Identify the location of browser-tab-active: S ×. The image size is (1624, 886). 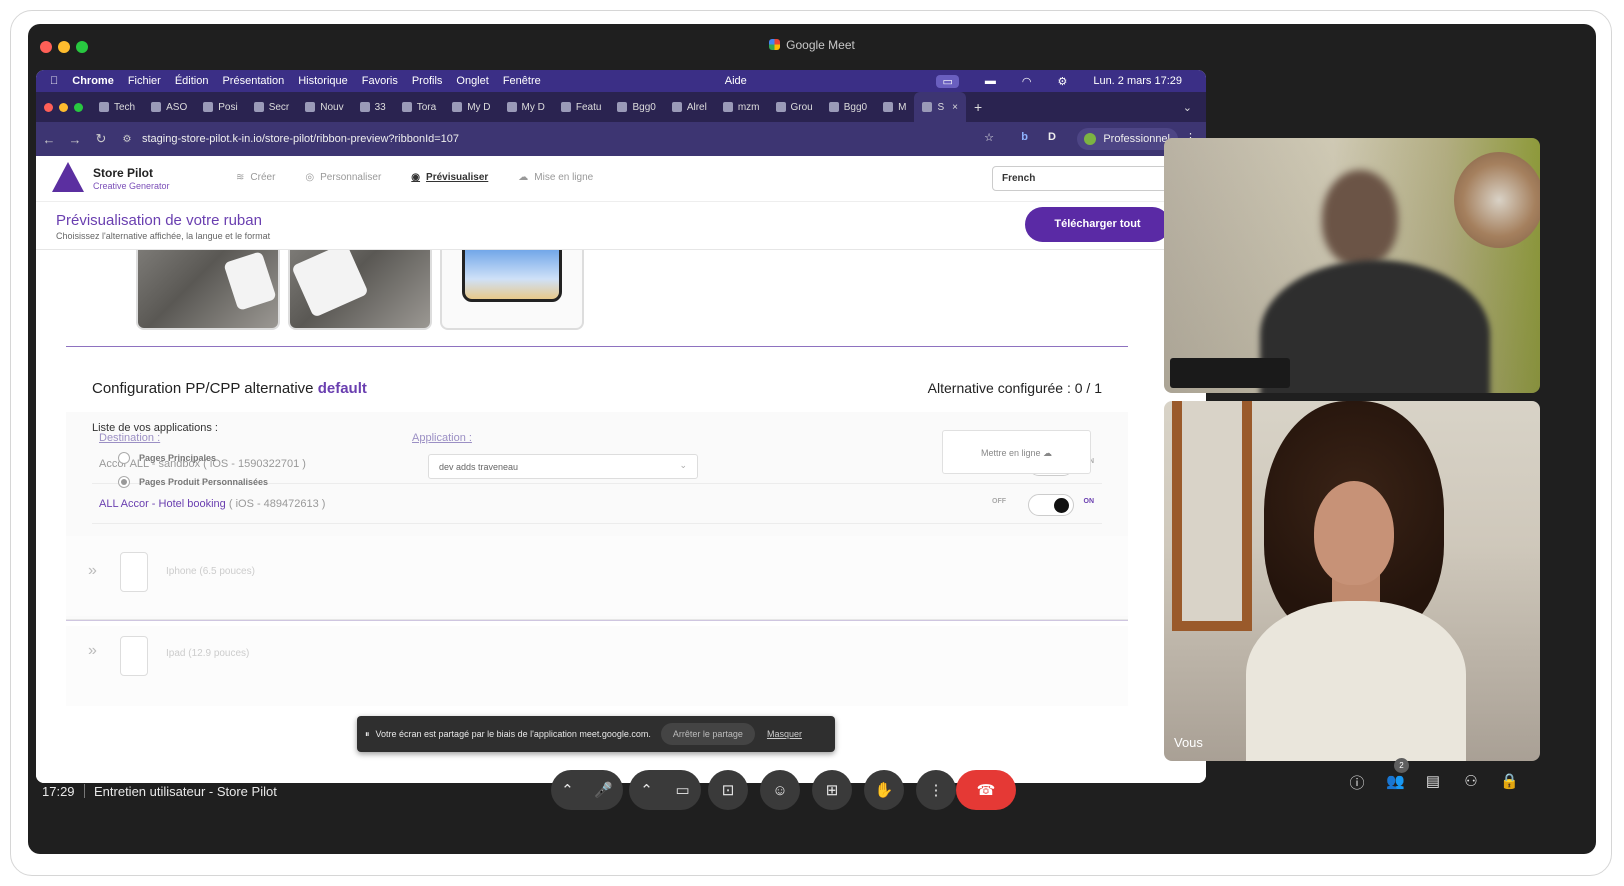
(940, 107).